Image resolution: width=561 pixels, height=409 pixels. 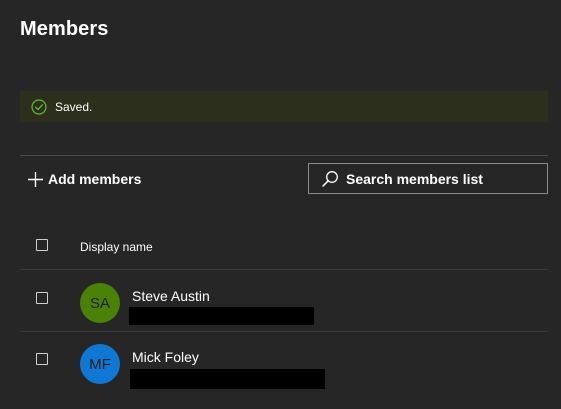 I want to click on avatar: MF, so click(x=100, y=364).